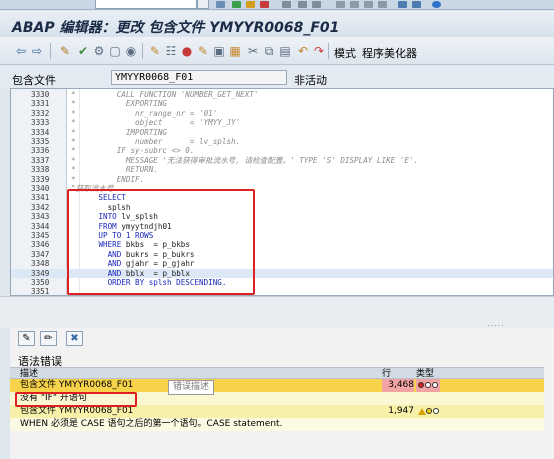  I want to click on command-field, so click(146, 4).